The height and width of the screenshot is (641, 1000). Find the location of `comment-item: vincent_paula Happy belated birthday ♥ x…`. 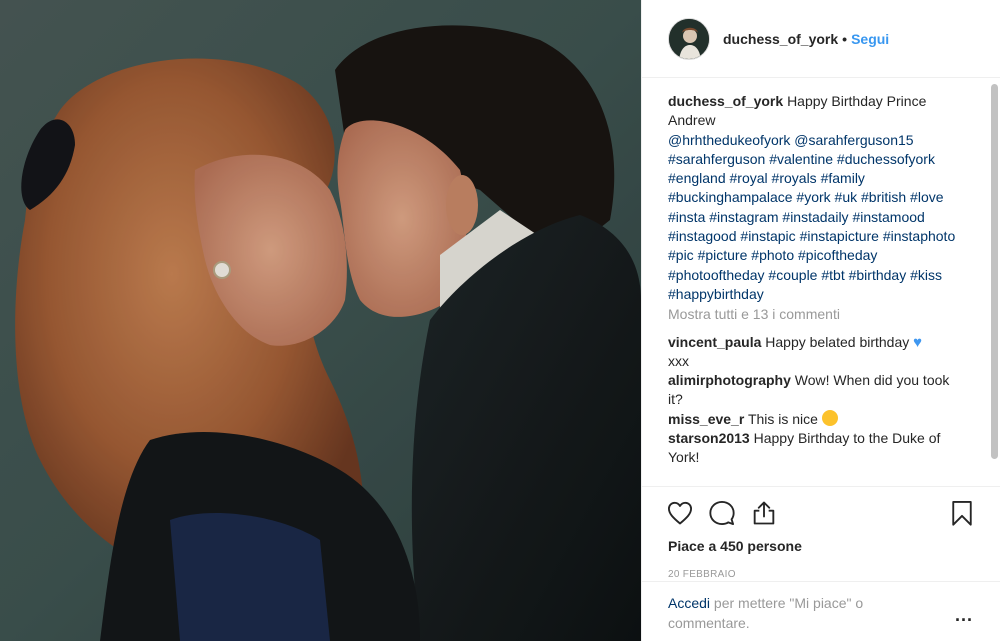

comment-item: vincent_paula Happy belated birthday ♥ x… is located at coordinates (818, 352).